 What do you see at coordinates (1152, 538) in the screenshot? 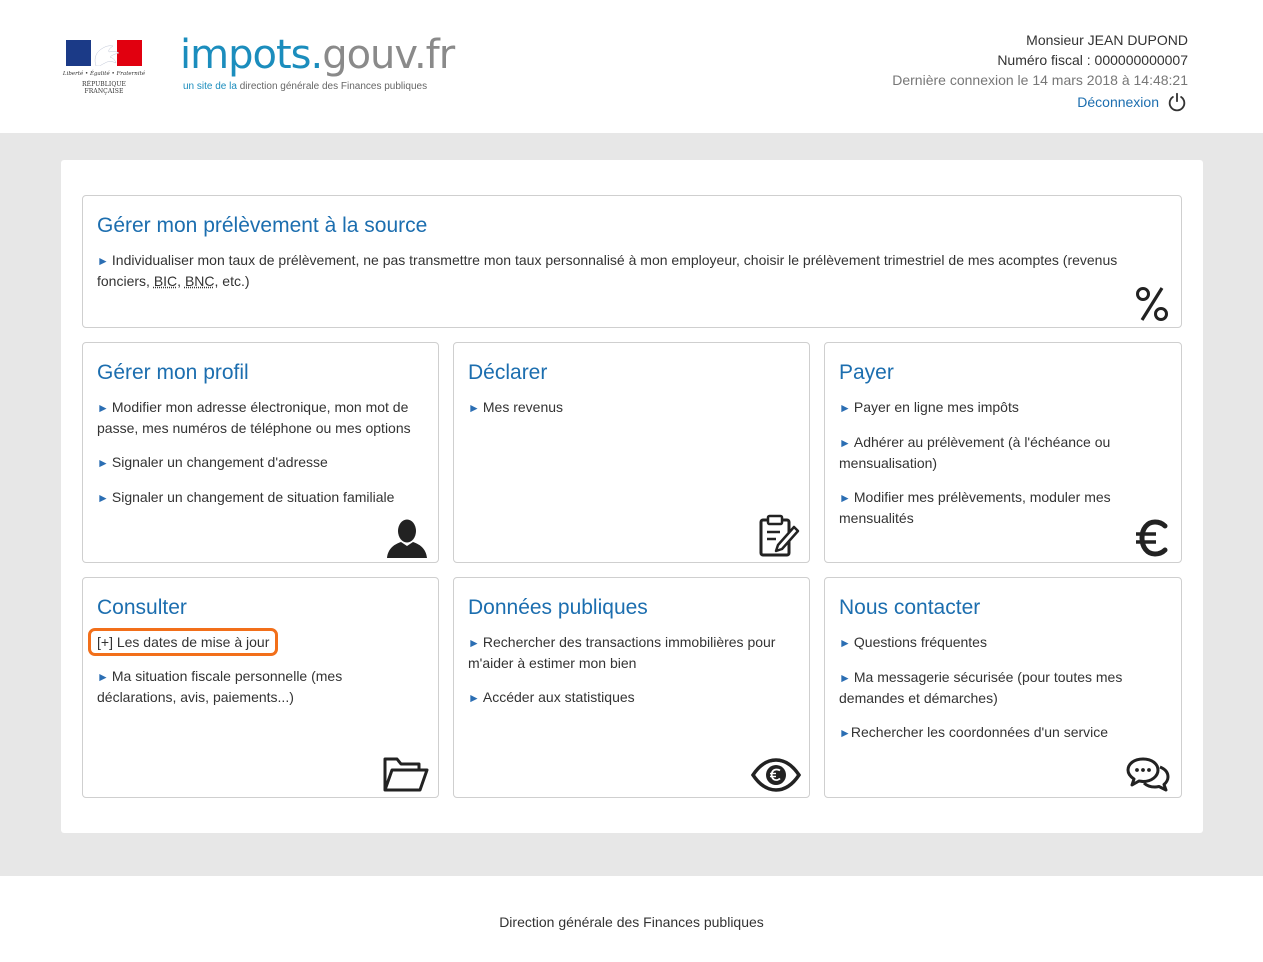
I see `euro-icon` at bounding box center [1152, 538].